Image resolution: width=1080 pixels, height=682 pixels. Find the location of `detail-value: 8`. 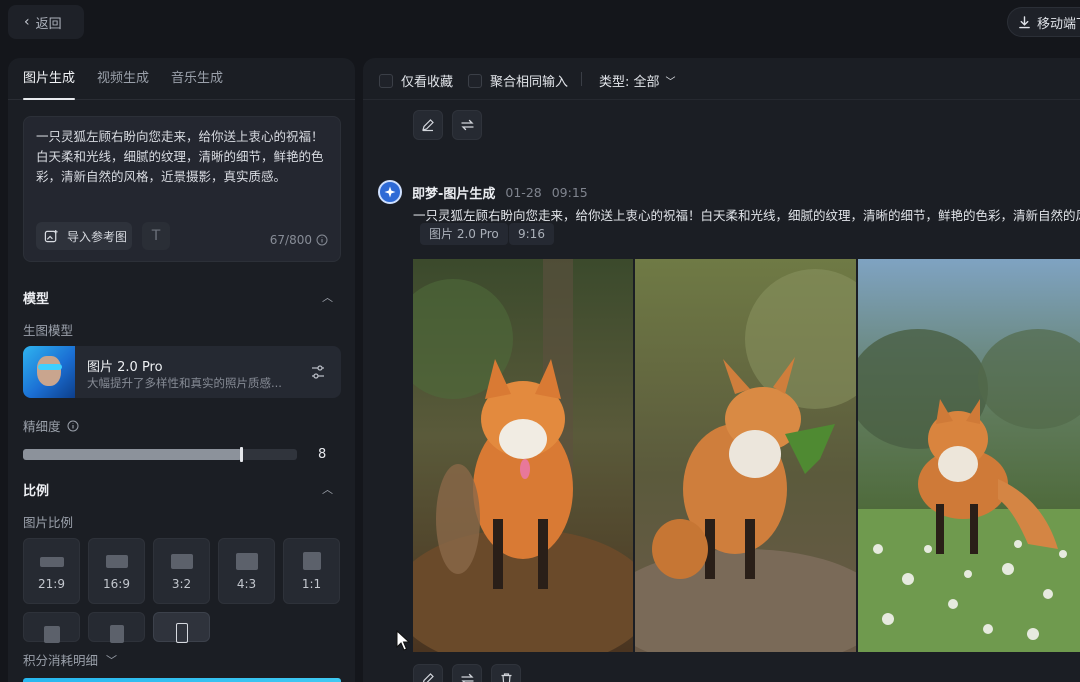

detail-value: 8 is located at coordinates (322, 454).